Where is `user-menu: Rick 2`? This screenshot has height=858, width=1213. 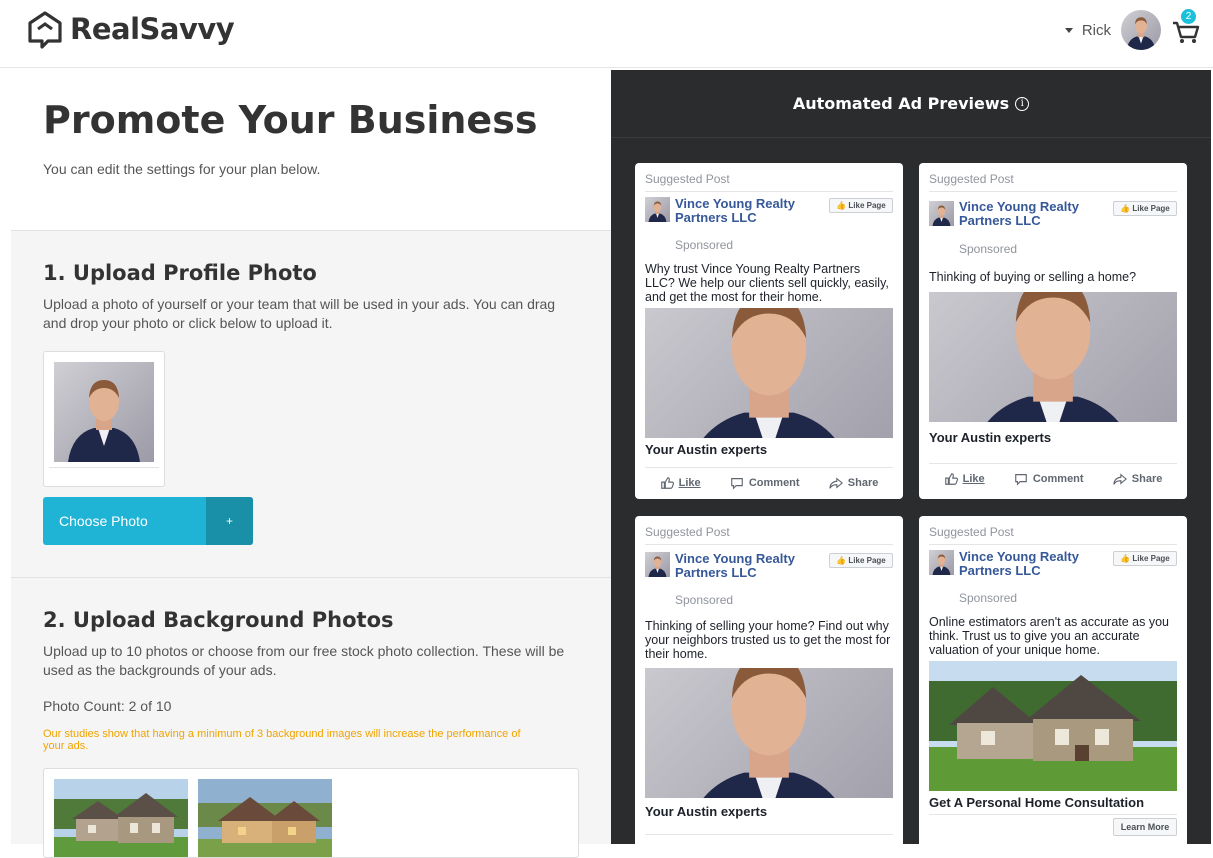
user-menu: Rick 2 is located at coordinates (1138, 30).